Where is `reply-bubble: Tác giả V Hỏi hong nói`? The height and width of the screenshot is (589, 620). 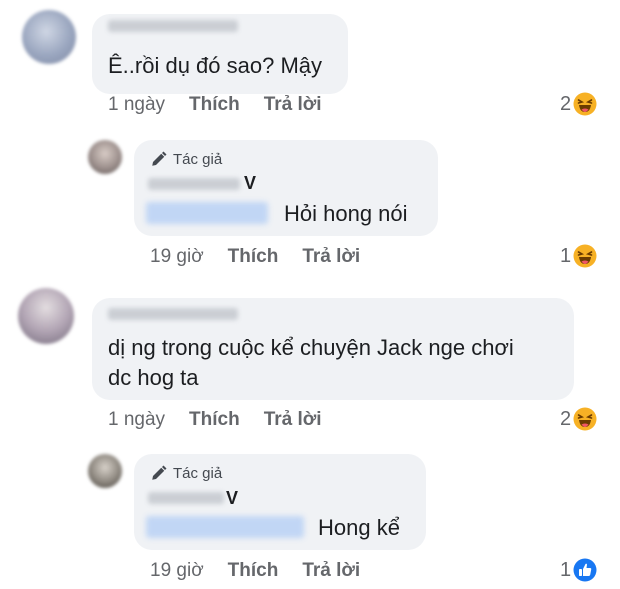
reply-bubble: Tác giả V Hỏi hong nói is located at coordinates (286, 188).